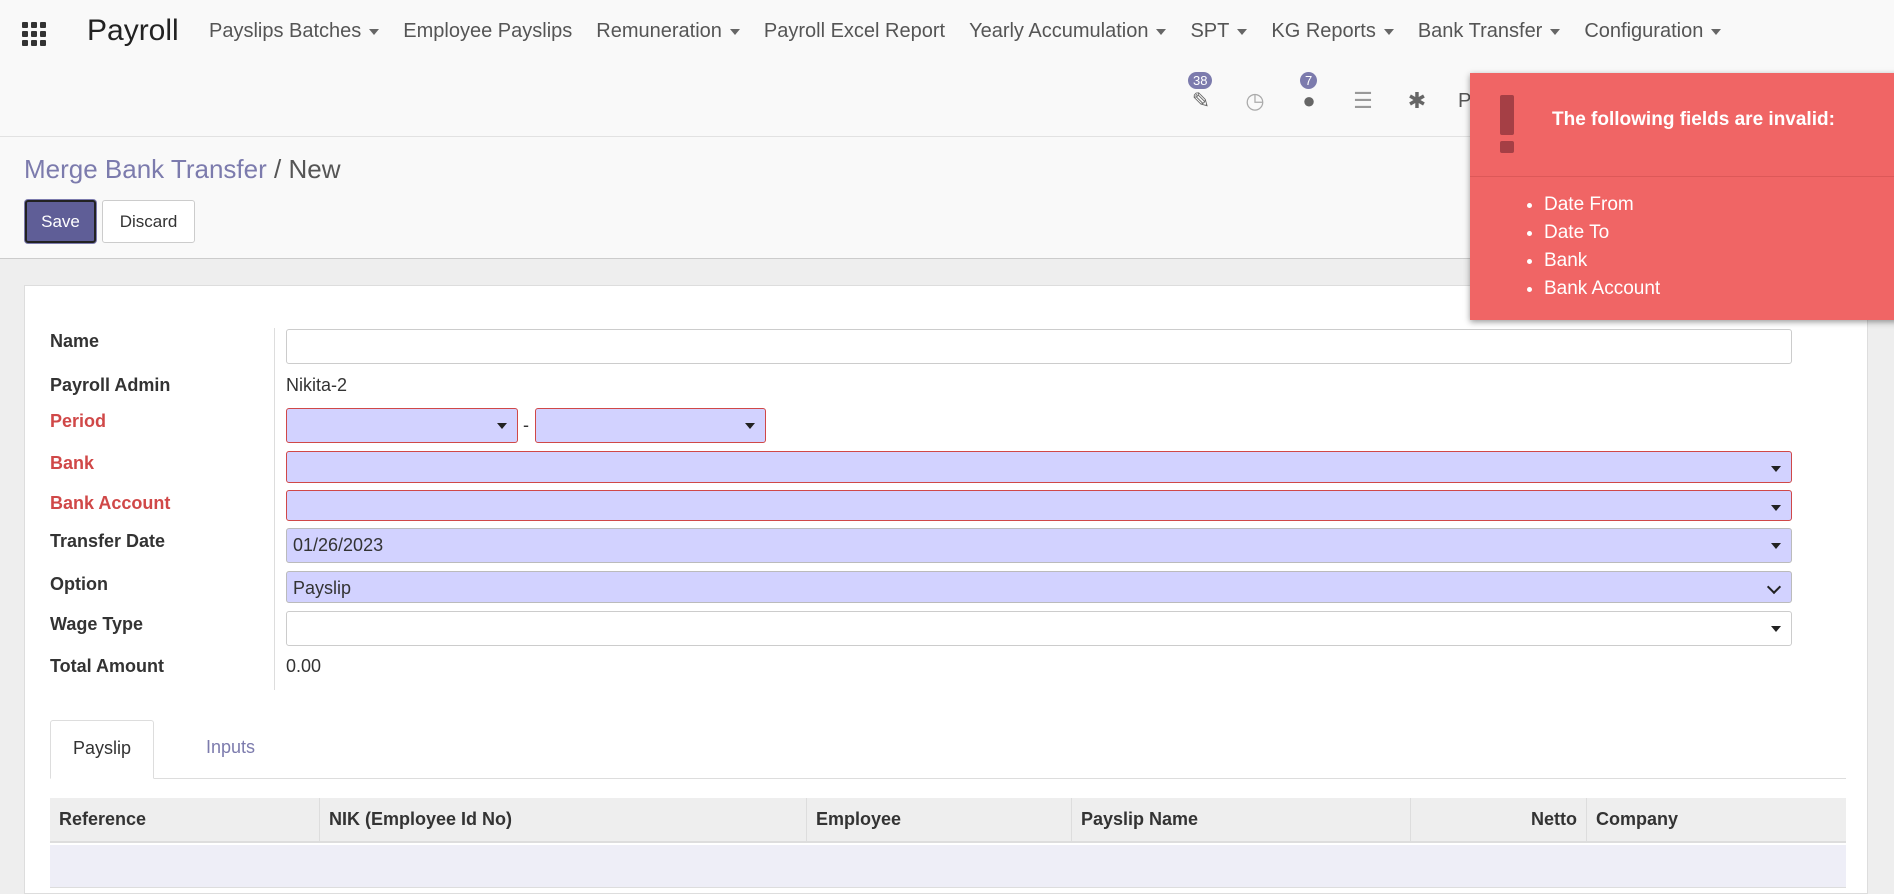 This screenshot has height=894, width=1894. I want to click on transfer-date-input: 01/26/2023, so click(1039, 545).